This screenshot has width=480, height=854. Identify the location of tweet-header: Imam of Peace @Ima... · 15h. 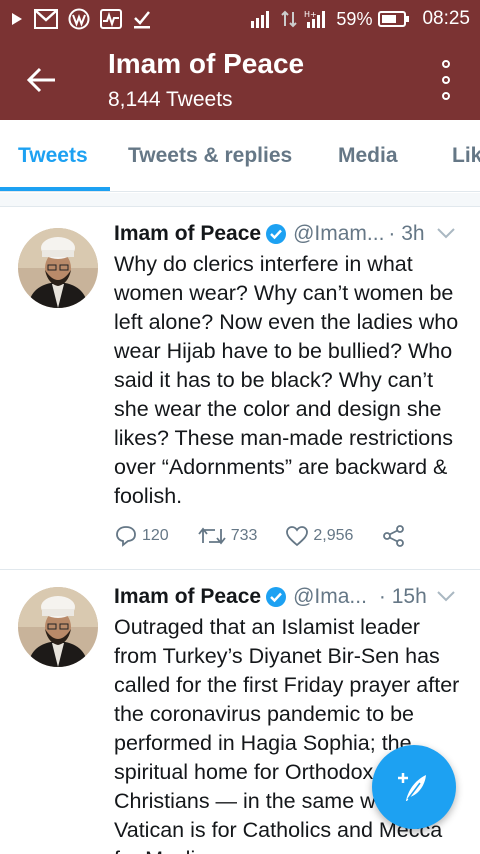
(289, 597).